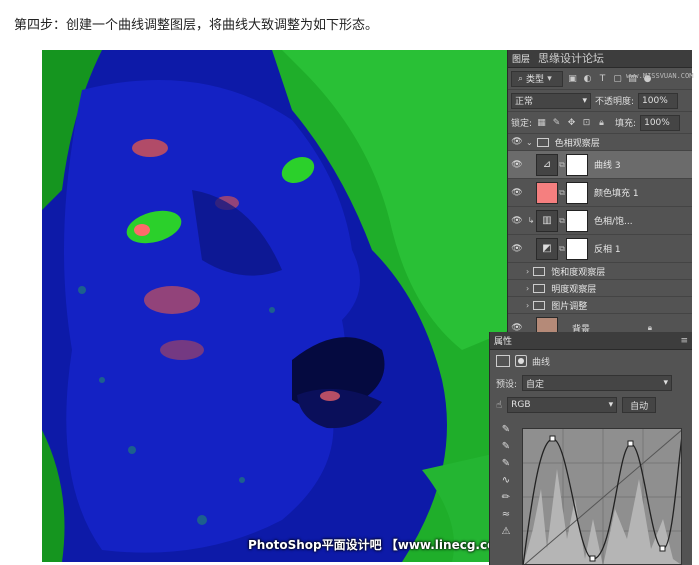 The width and height of the screenshot is (699, 565). What do you see at coordinates (587, 78) in the screenshot?
I see `adjustment-filter-icon: ◐` at bounding box center [587, 78].